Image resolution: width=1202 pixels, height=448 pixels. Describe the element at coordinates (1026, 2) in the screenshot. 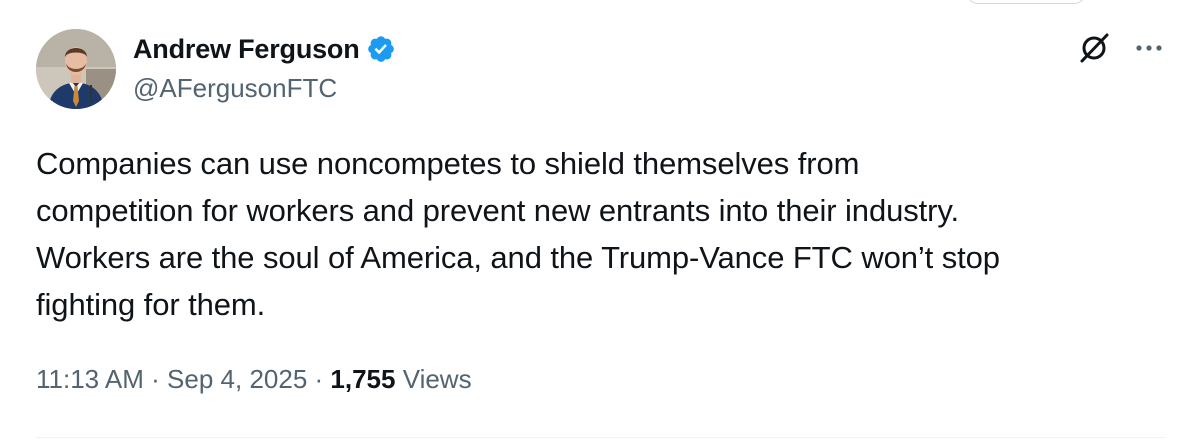

I see `top-pill-button` at that location.